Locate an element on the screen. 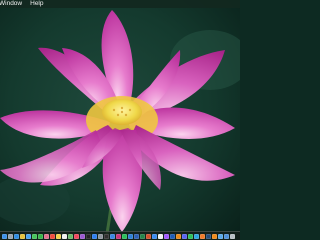 The image size is (320, 240). maps-icon is located at coordinates (70, 236).